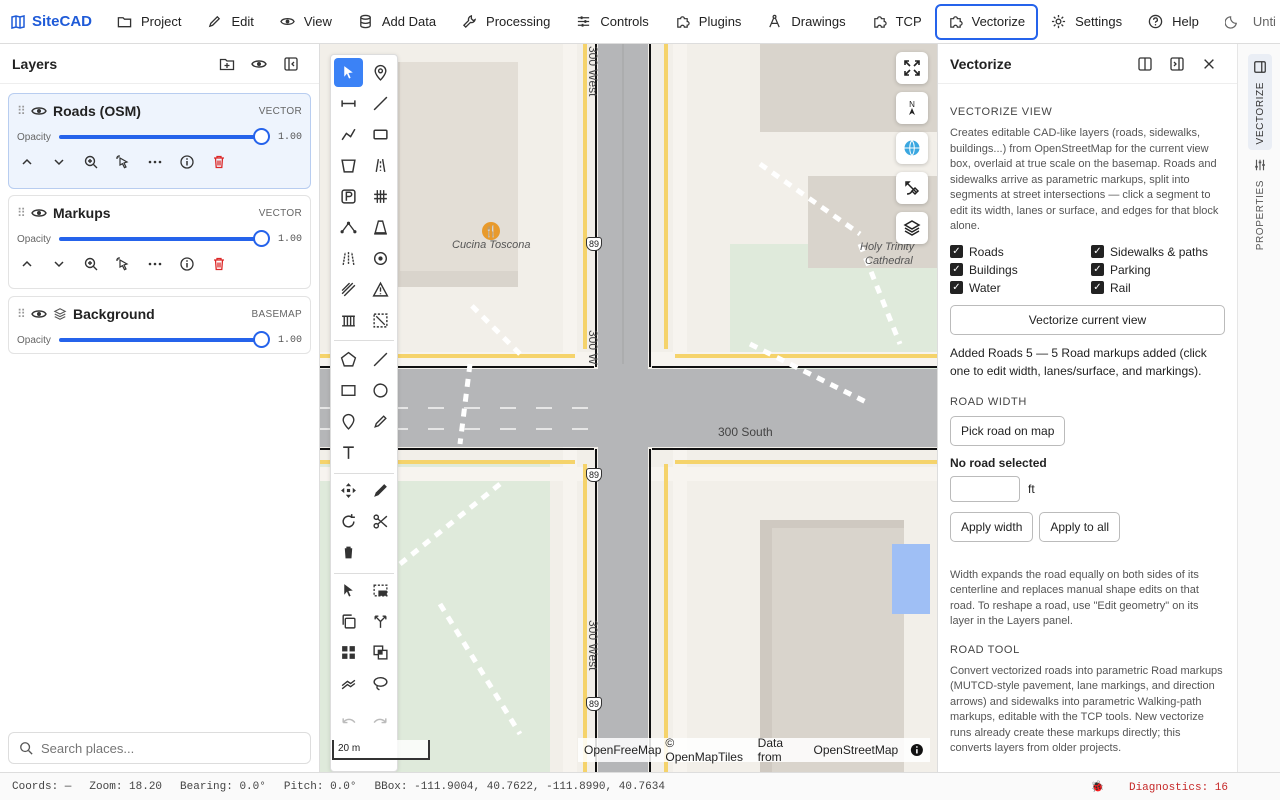 The height and width of the screenshot is (800, 1280). Describe the element at coordinates (348, 552) in the screenshot. I see `delete-tool-button` at that location.